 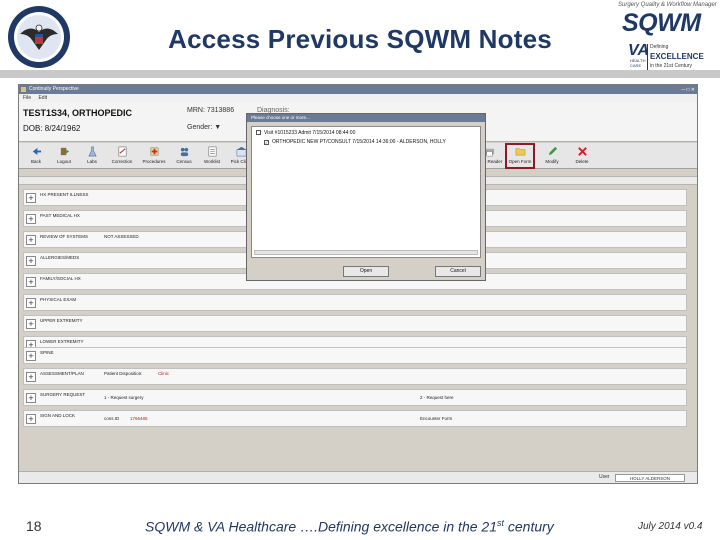 What do you see at coordinates (35, 161) in the screenshot?
I see `back-label: Back` at bounding box center [35, 161].